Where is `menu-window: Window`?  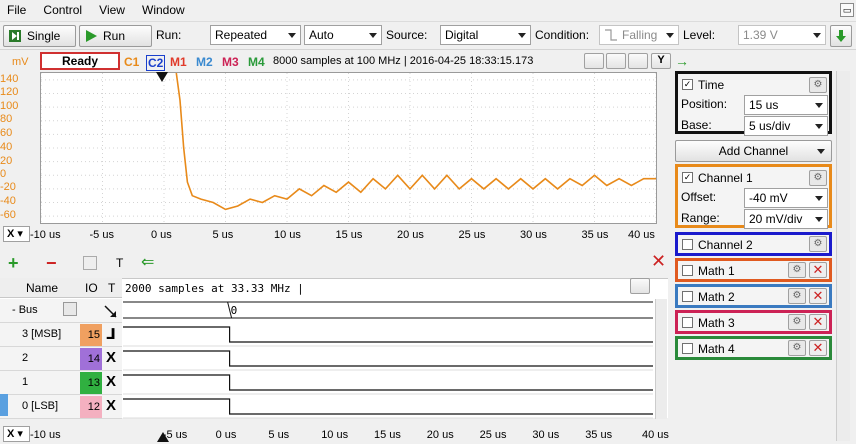
menu-window: Window is located at coordinates (163, 8).